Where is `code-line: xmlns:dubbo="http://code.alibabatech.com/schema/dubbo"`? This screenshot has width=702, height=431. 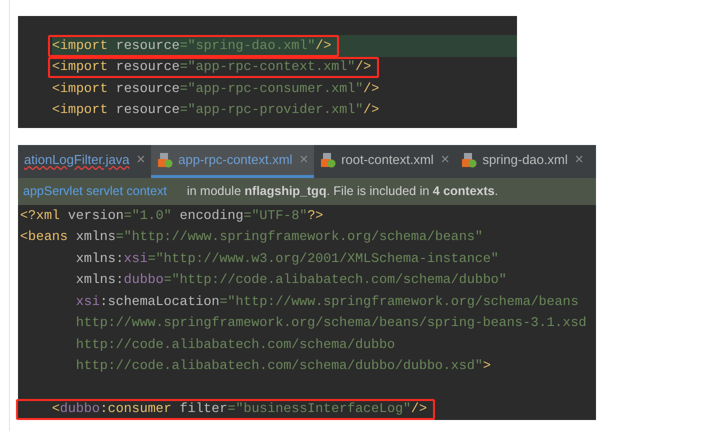 code-line: xmlns:dubbo="http://code.alibabatech.com/schema/dubbo" is located at coordinates (290, 280).